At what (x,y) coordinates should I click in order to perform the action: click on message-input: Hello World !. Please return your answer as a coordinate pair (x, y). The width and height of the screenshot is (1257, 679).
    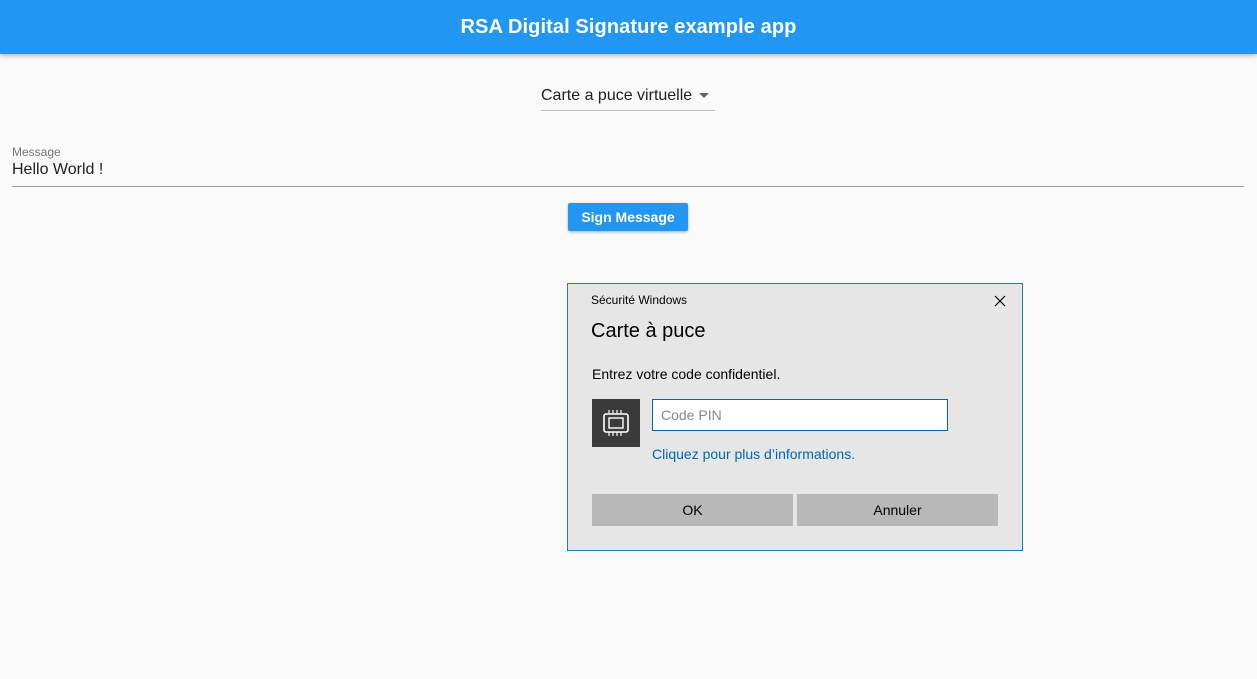
    Looking at the image, I should click on (57, 170).